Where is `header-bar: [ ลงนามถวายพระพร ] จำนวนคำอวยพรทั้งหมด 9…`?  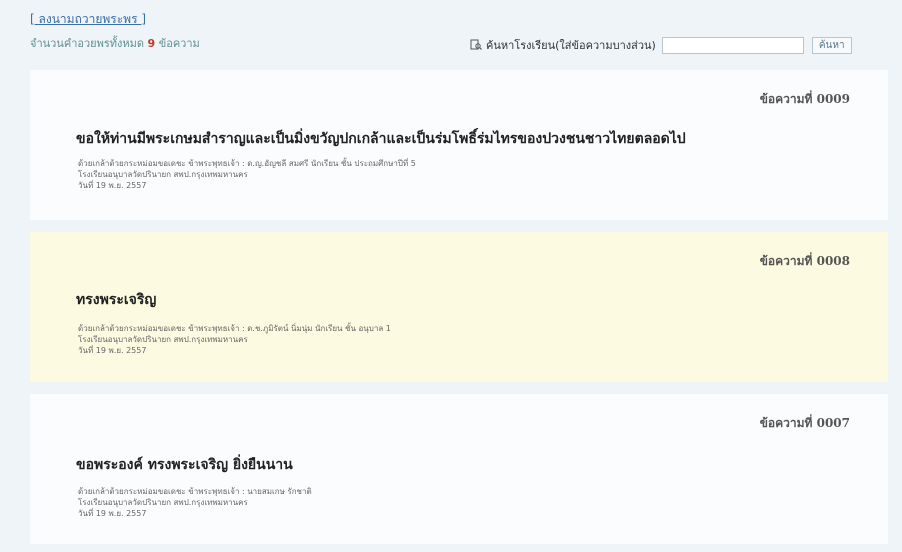
header-bar: [ ลงนามถวายพระพร ] จำนวนคำอวยพรทั้งหมด 9… is located at coordinates (451, 35).